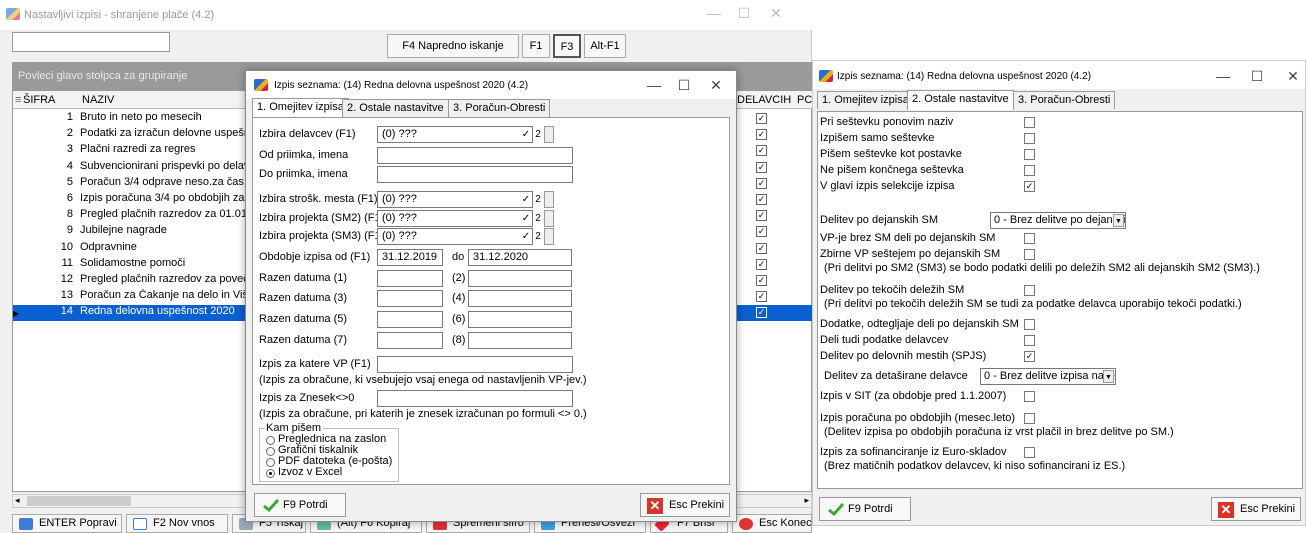  Describe the element at coordinates (1048, 376) in the screenshot. I see `detasirane-select: 0 - Brez delitve izpisa na Delo-Tuj▼` at that location.